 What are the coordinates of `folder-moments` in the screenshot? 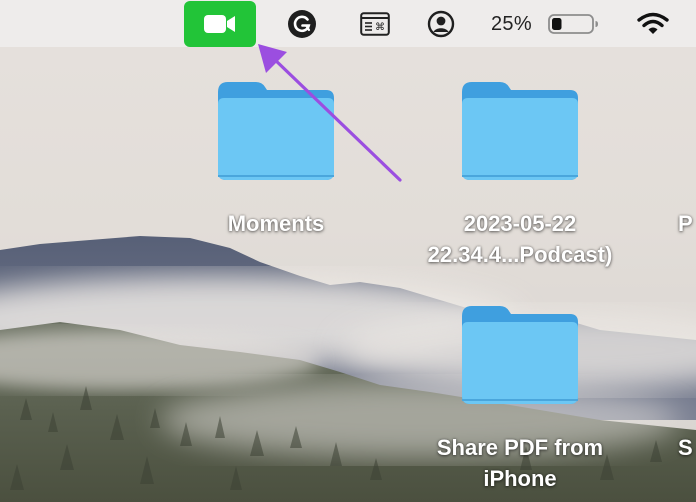 It's located at (276, 130).